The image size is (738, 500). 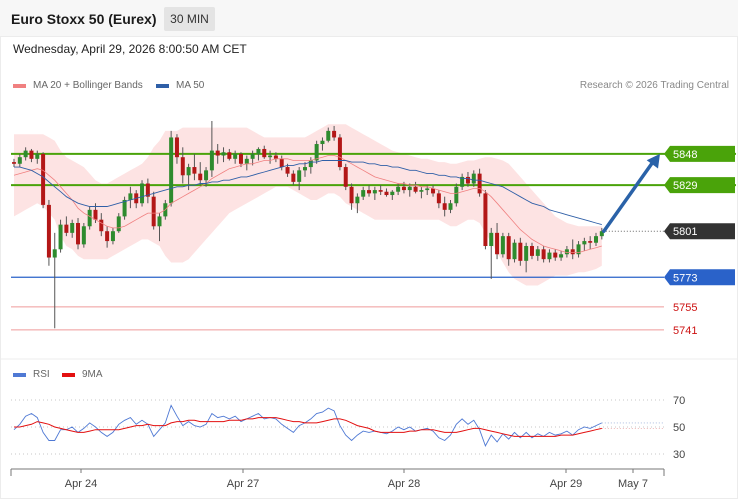 I want to click on rsi-tick-50: 50, so click(x=679, y=428).